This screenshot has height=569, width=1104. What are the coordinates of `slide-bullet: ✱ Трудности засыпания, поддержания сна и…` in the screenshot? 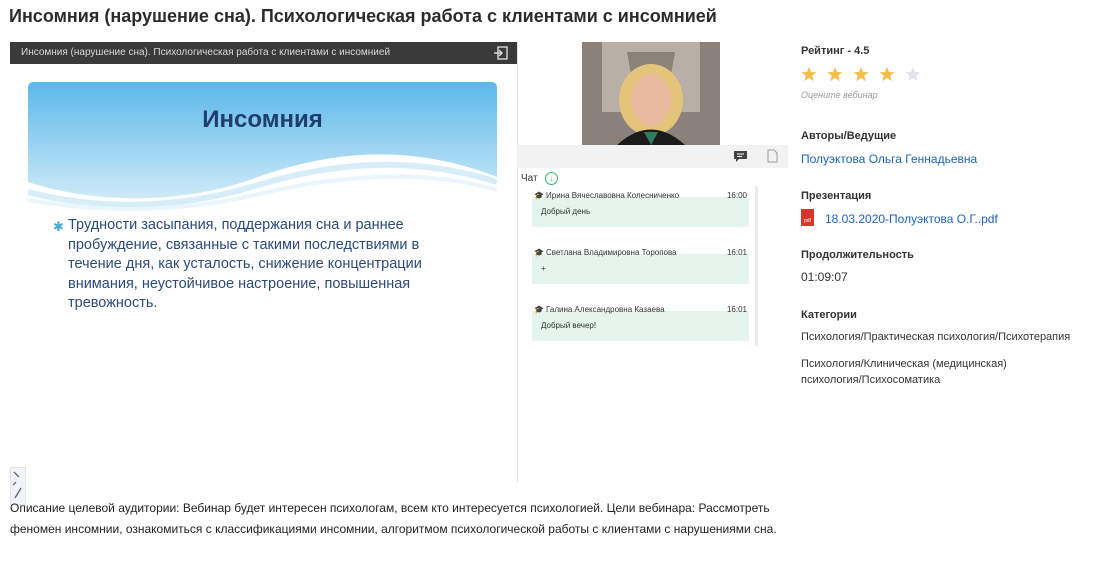 It's located at (237, 264).